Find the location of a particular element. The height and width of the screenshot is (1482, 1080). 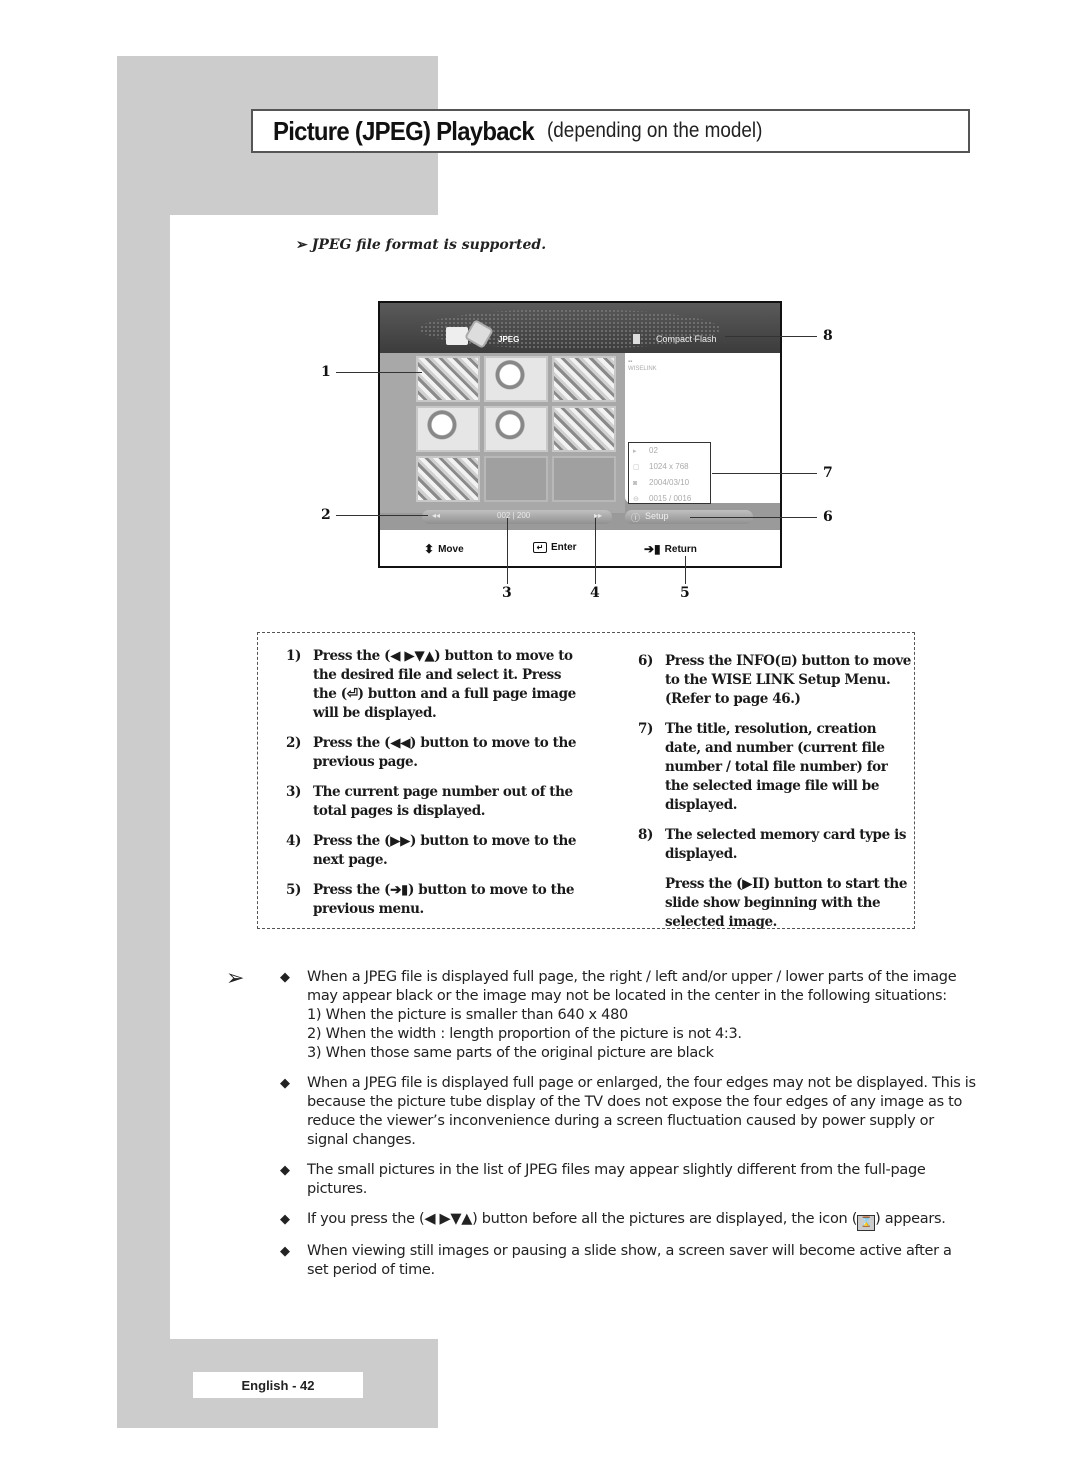

instruction-number: 2) is located at coordinates (293, 743).